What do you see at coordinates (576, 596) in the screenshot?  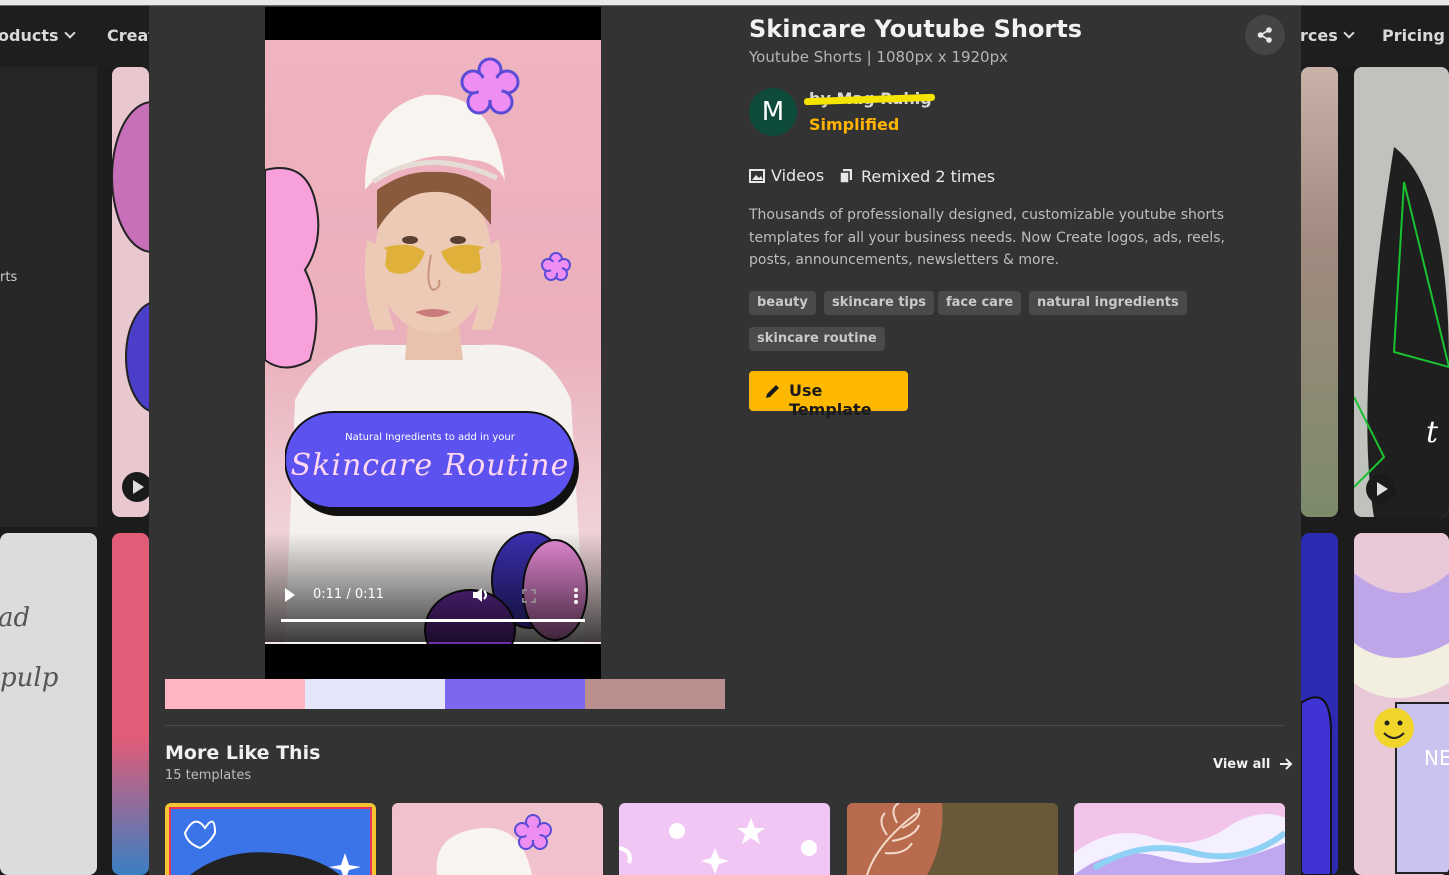 I see `more-vertical-icon` at bounding box center [576, 596].